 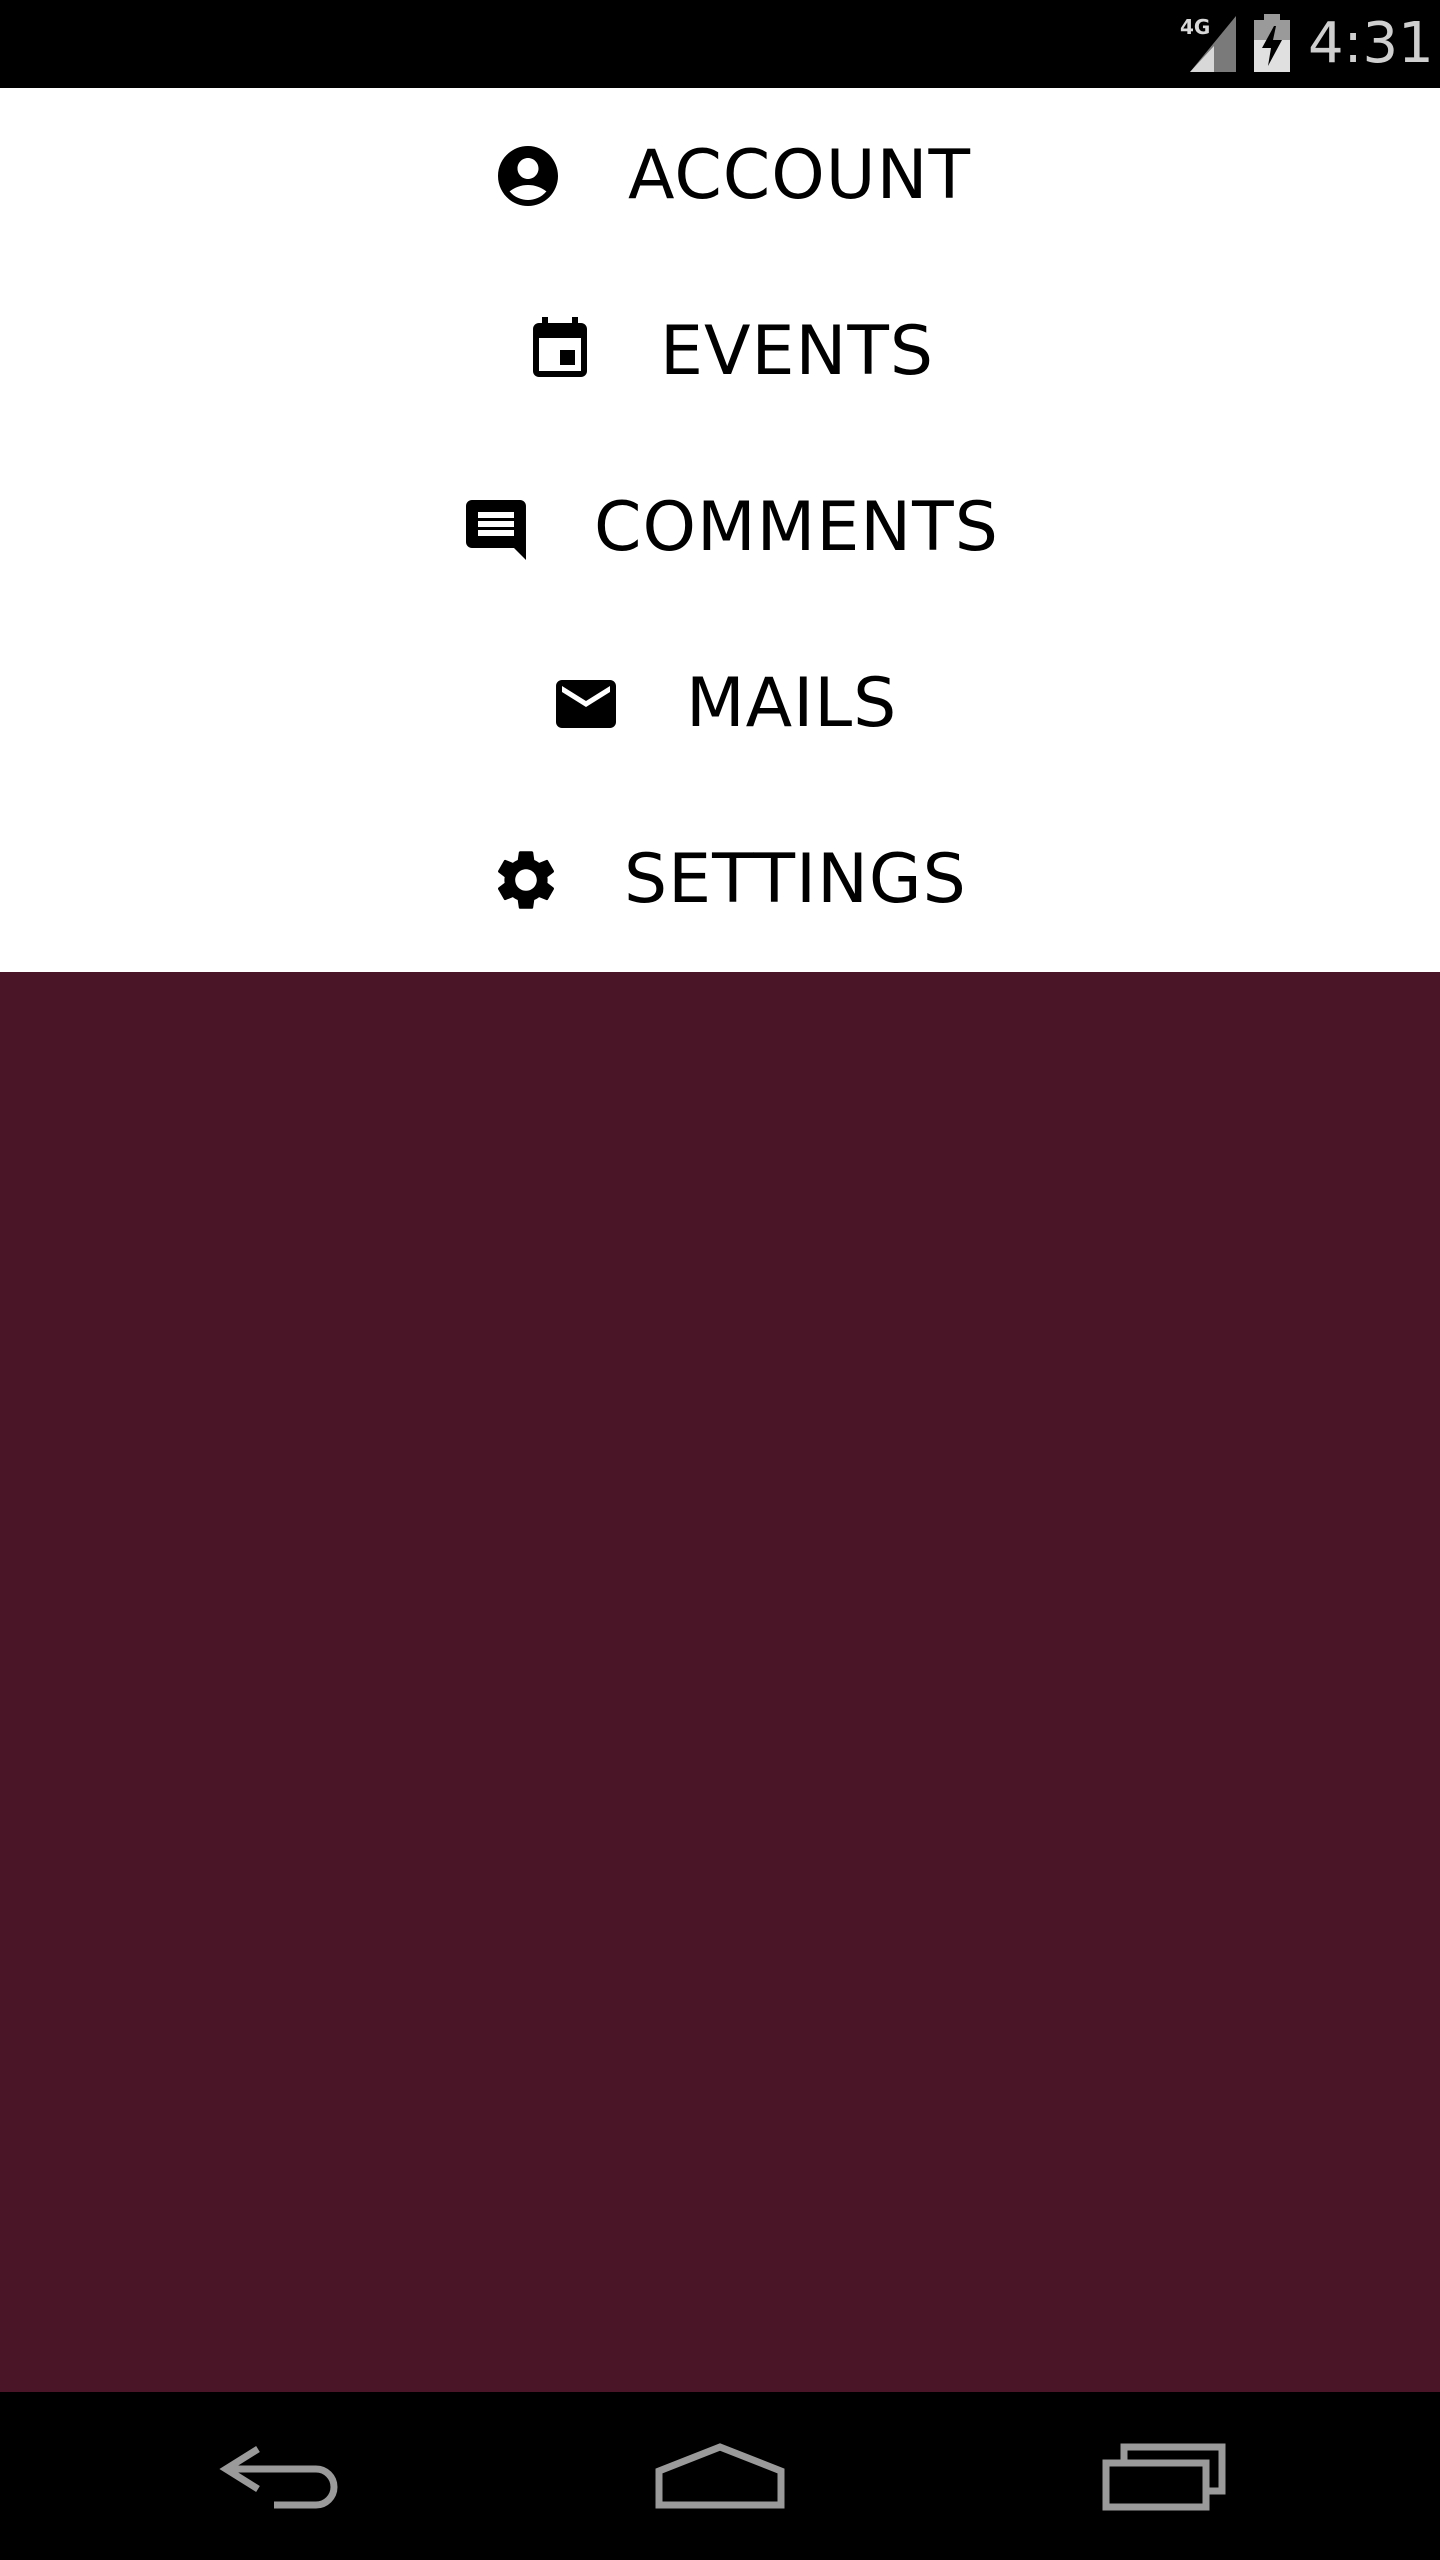 I want to click on menu-item-label: EVENTS, so click(x=797, y=351).